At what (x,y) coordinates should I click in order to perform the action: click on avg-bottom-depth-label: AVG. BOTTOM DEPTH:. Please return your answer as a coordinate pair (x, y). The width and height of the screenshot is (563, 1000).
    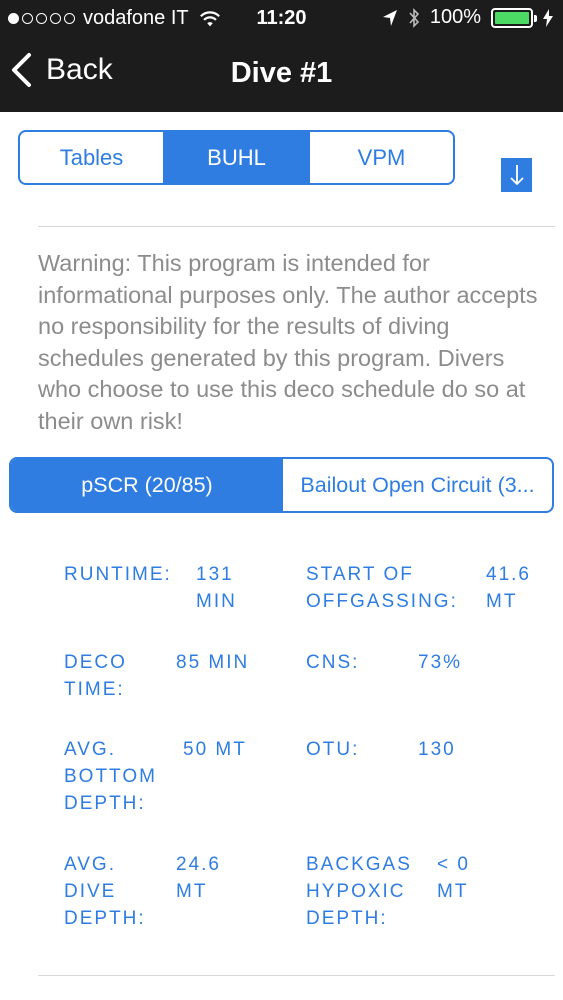
    Looking at the image, I should click on (110, 776).